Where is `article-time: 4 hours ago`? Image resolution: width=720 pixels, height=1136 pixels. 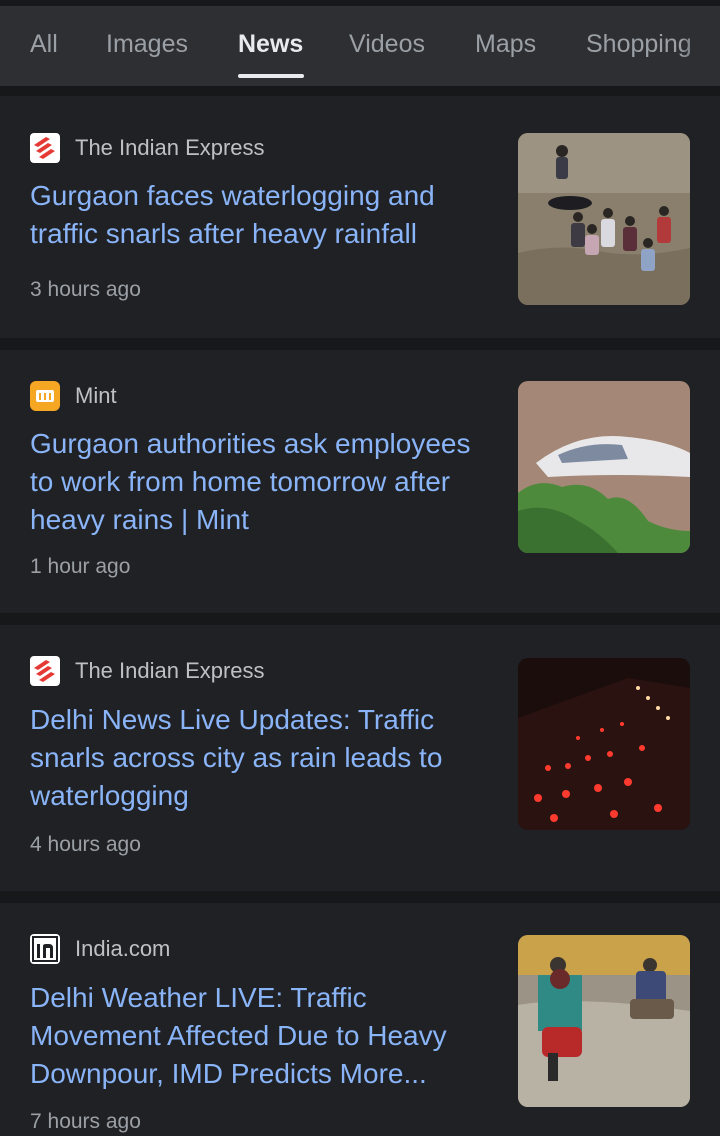 article-time: 4 hours ago is located at coordinates (85, 844).